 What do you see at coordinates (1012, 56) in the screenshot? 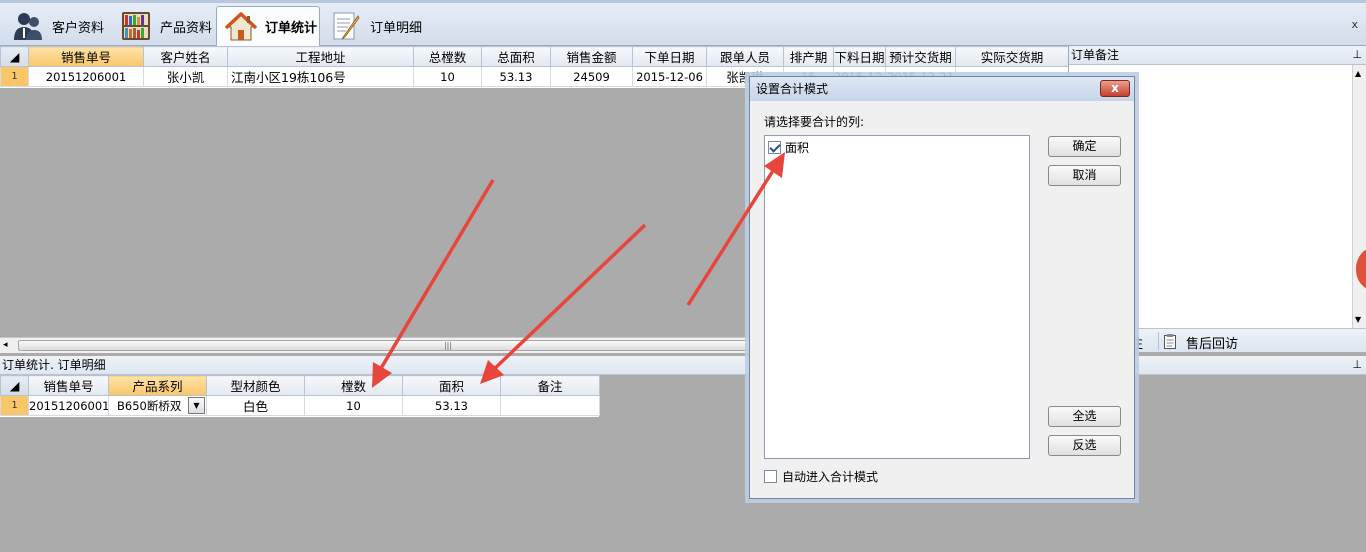
I see `column-header: 实际交货期` at bounding box center [1012, 56].